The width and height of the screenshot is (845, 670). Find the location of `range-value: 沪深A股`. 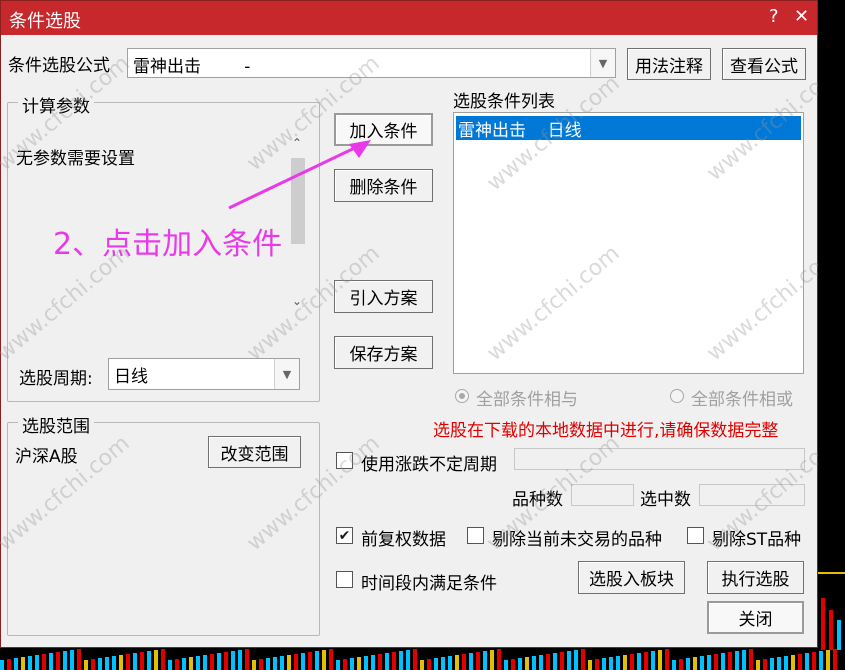

range-value: 沪深A股 is located at coordinates (46, 457).